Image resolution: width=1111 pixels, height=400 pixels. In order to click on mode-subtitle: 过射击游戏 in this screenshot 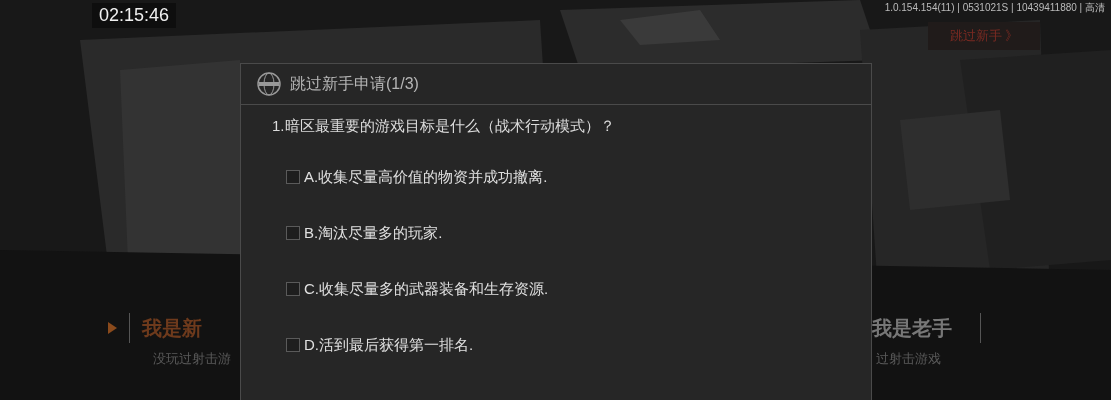, I will do `click(908, 359)`.